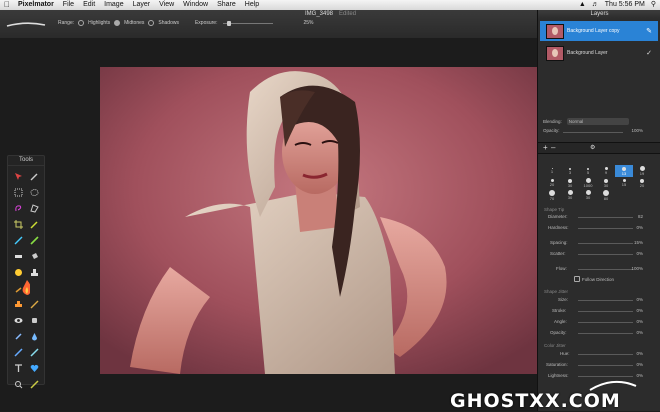 This screenshot has height=412, width=660. I want to click on type-icon, so click(18, 368).